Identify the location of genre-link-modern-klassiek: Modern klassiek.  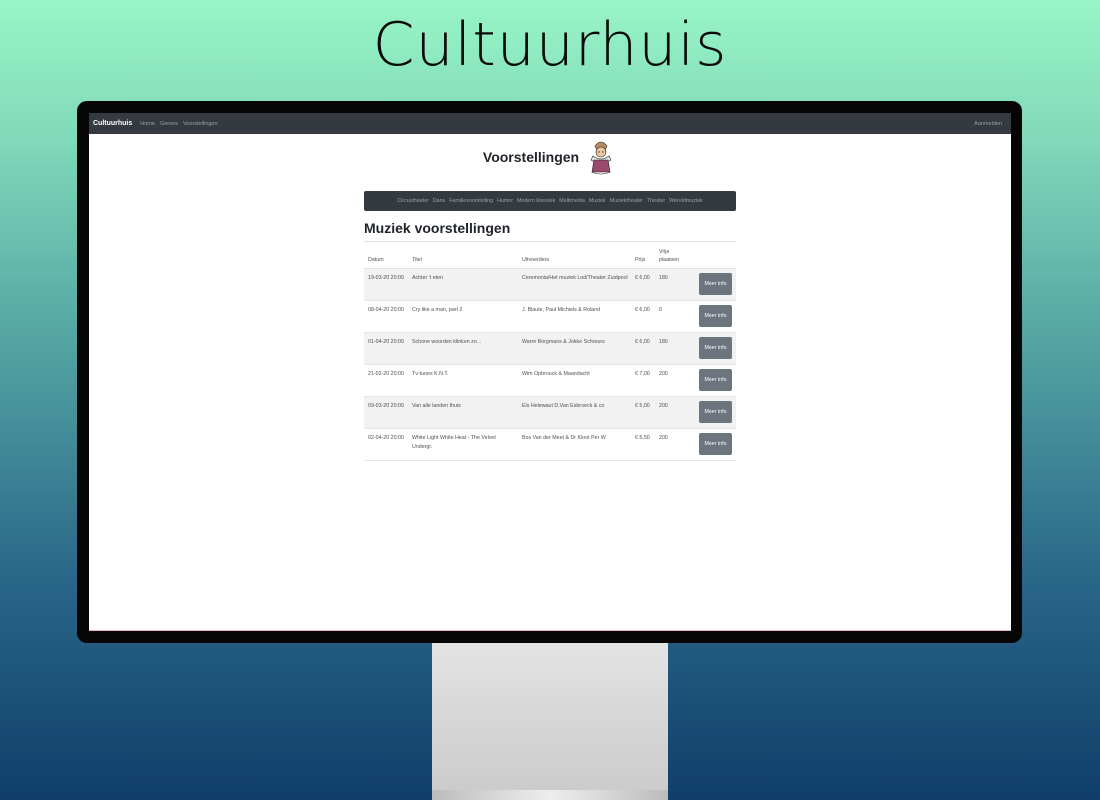
(536, 201).